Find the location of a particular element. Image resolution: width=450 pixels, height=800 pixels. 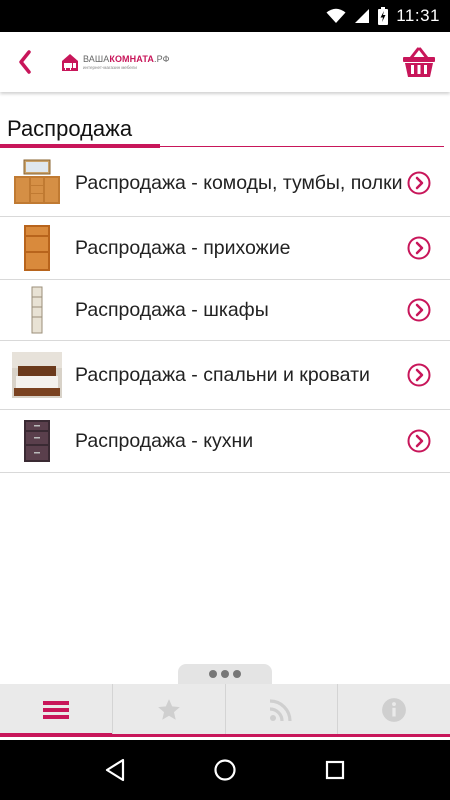

tall-cabinet-thumb is located at coordinates (37, 310).